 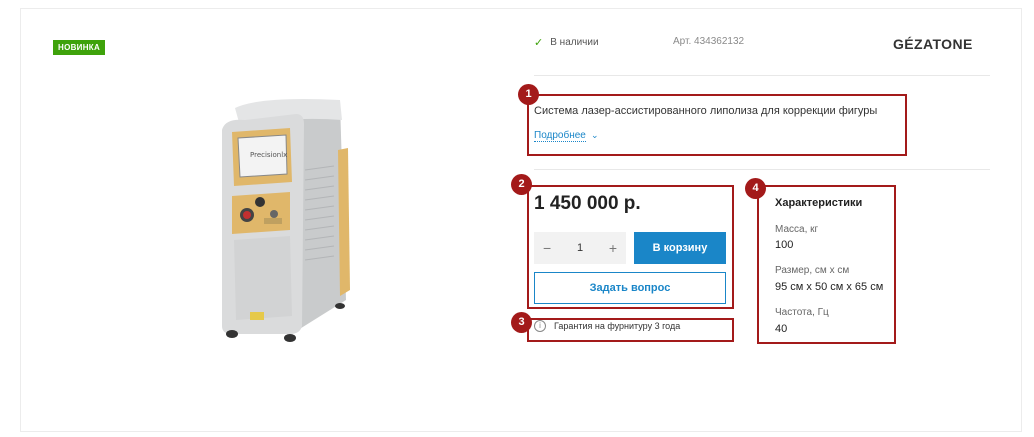 I want to click on more-link: Подробнее, so click(x=560, y=136).